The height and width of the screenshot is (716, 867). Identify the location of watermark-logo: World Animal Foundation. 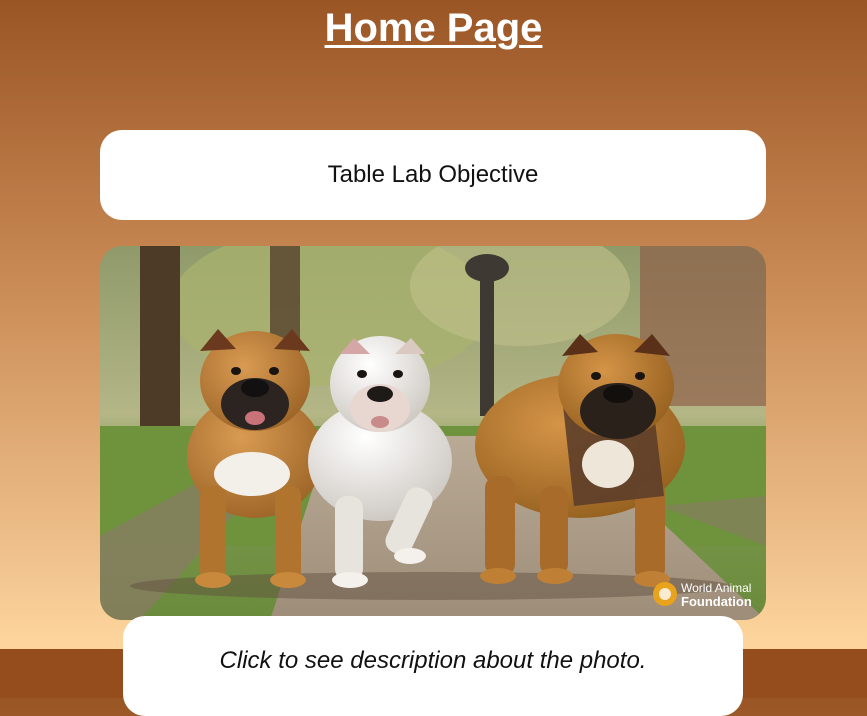
(702, 595).